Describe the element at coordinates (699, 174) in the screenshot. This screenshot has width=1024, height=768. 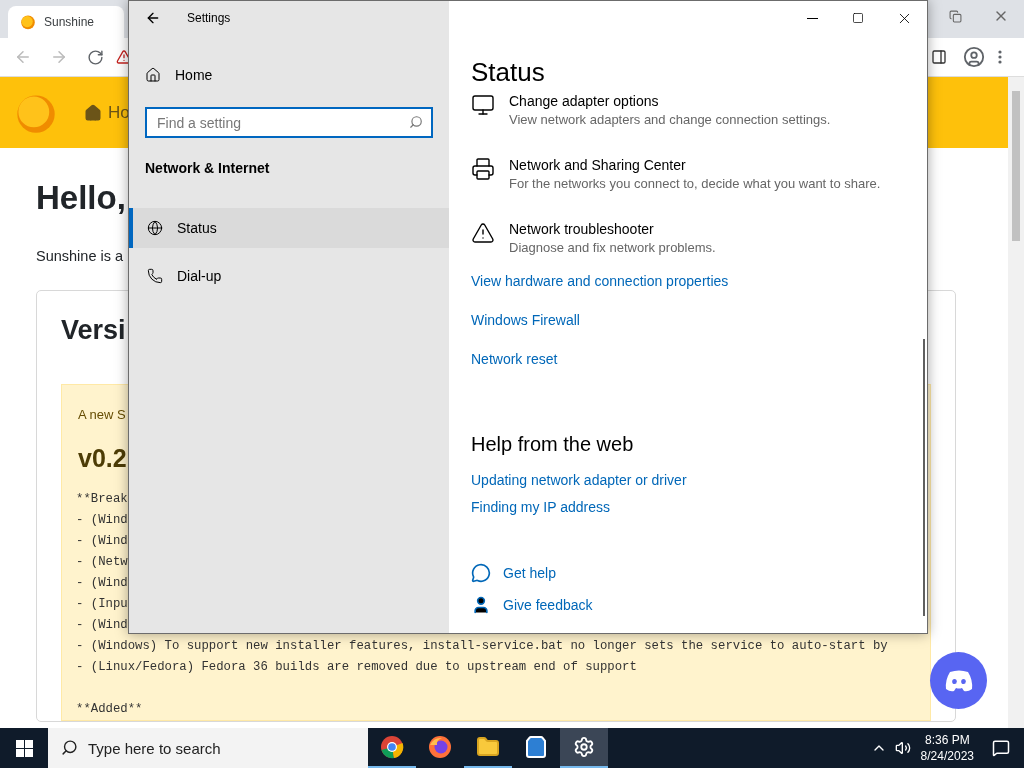
I see `settings-option: Network and Sharing Center For the networks you connect to, decide what you want to share.` at that location.